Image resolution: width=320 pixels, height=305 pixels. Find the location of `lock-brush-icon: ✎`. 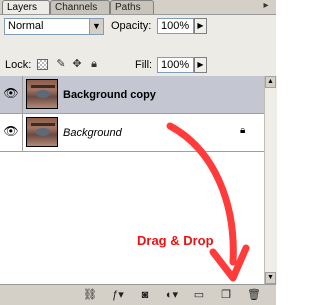

lock-brush-icon: ✎ is located at coordinates (61, 64).